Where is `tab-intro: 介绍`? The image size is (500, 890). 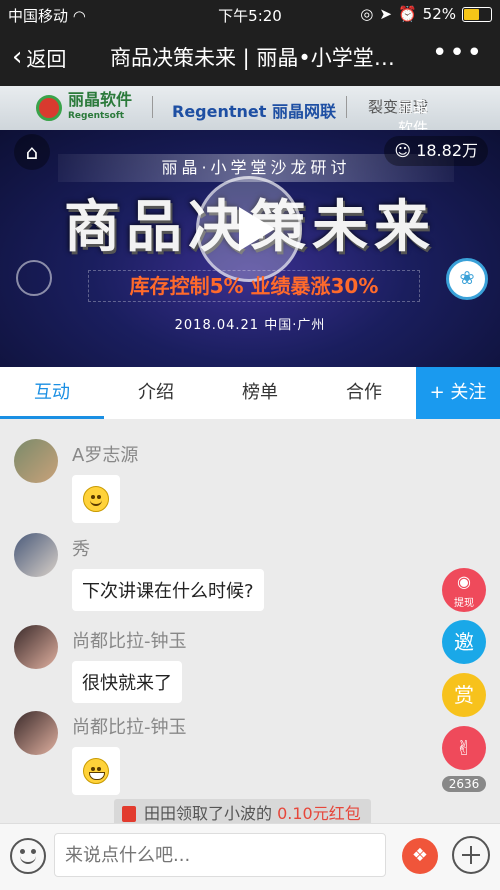 tab-intro: 介绍 is located at coordinates (156, 393).